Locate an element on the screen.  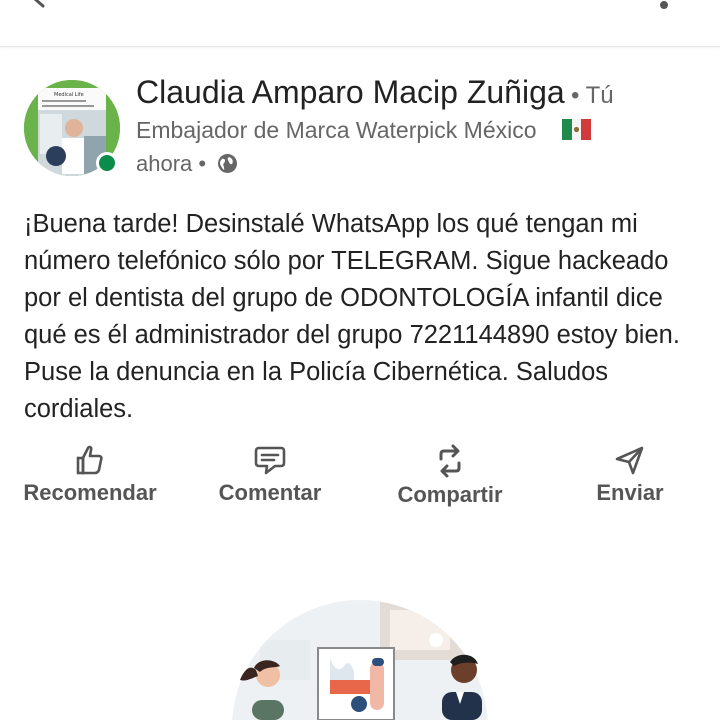
you-badge: • Tú is located at coordinates (592, 95).